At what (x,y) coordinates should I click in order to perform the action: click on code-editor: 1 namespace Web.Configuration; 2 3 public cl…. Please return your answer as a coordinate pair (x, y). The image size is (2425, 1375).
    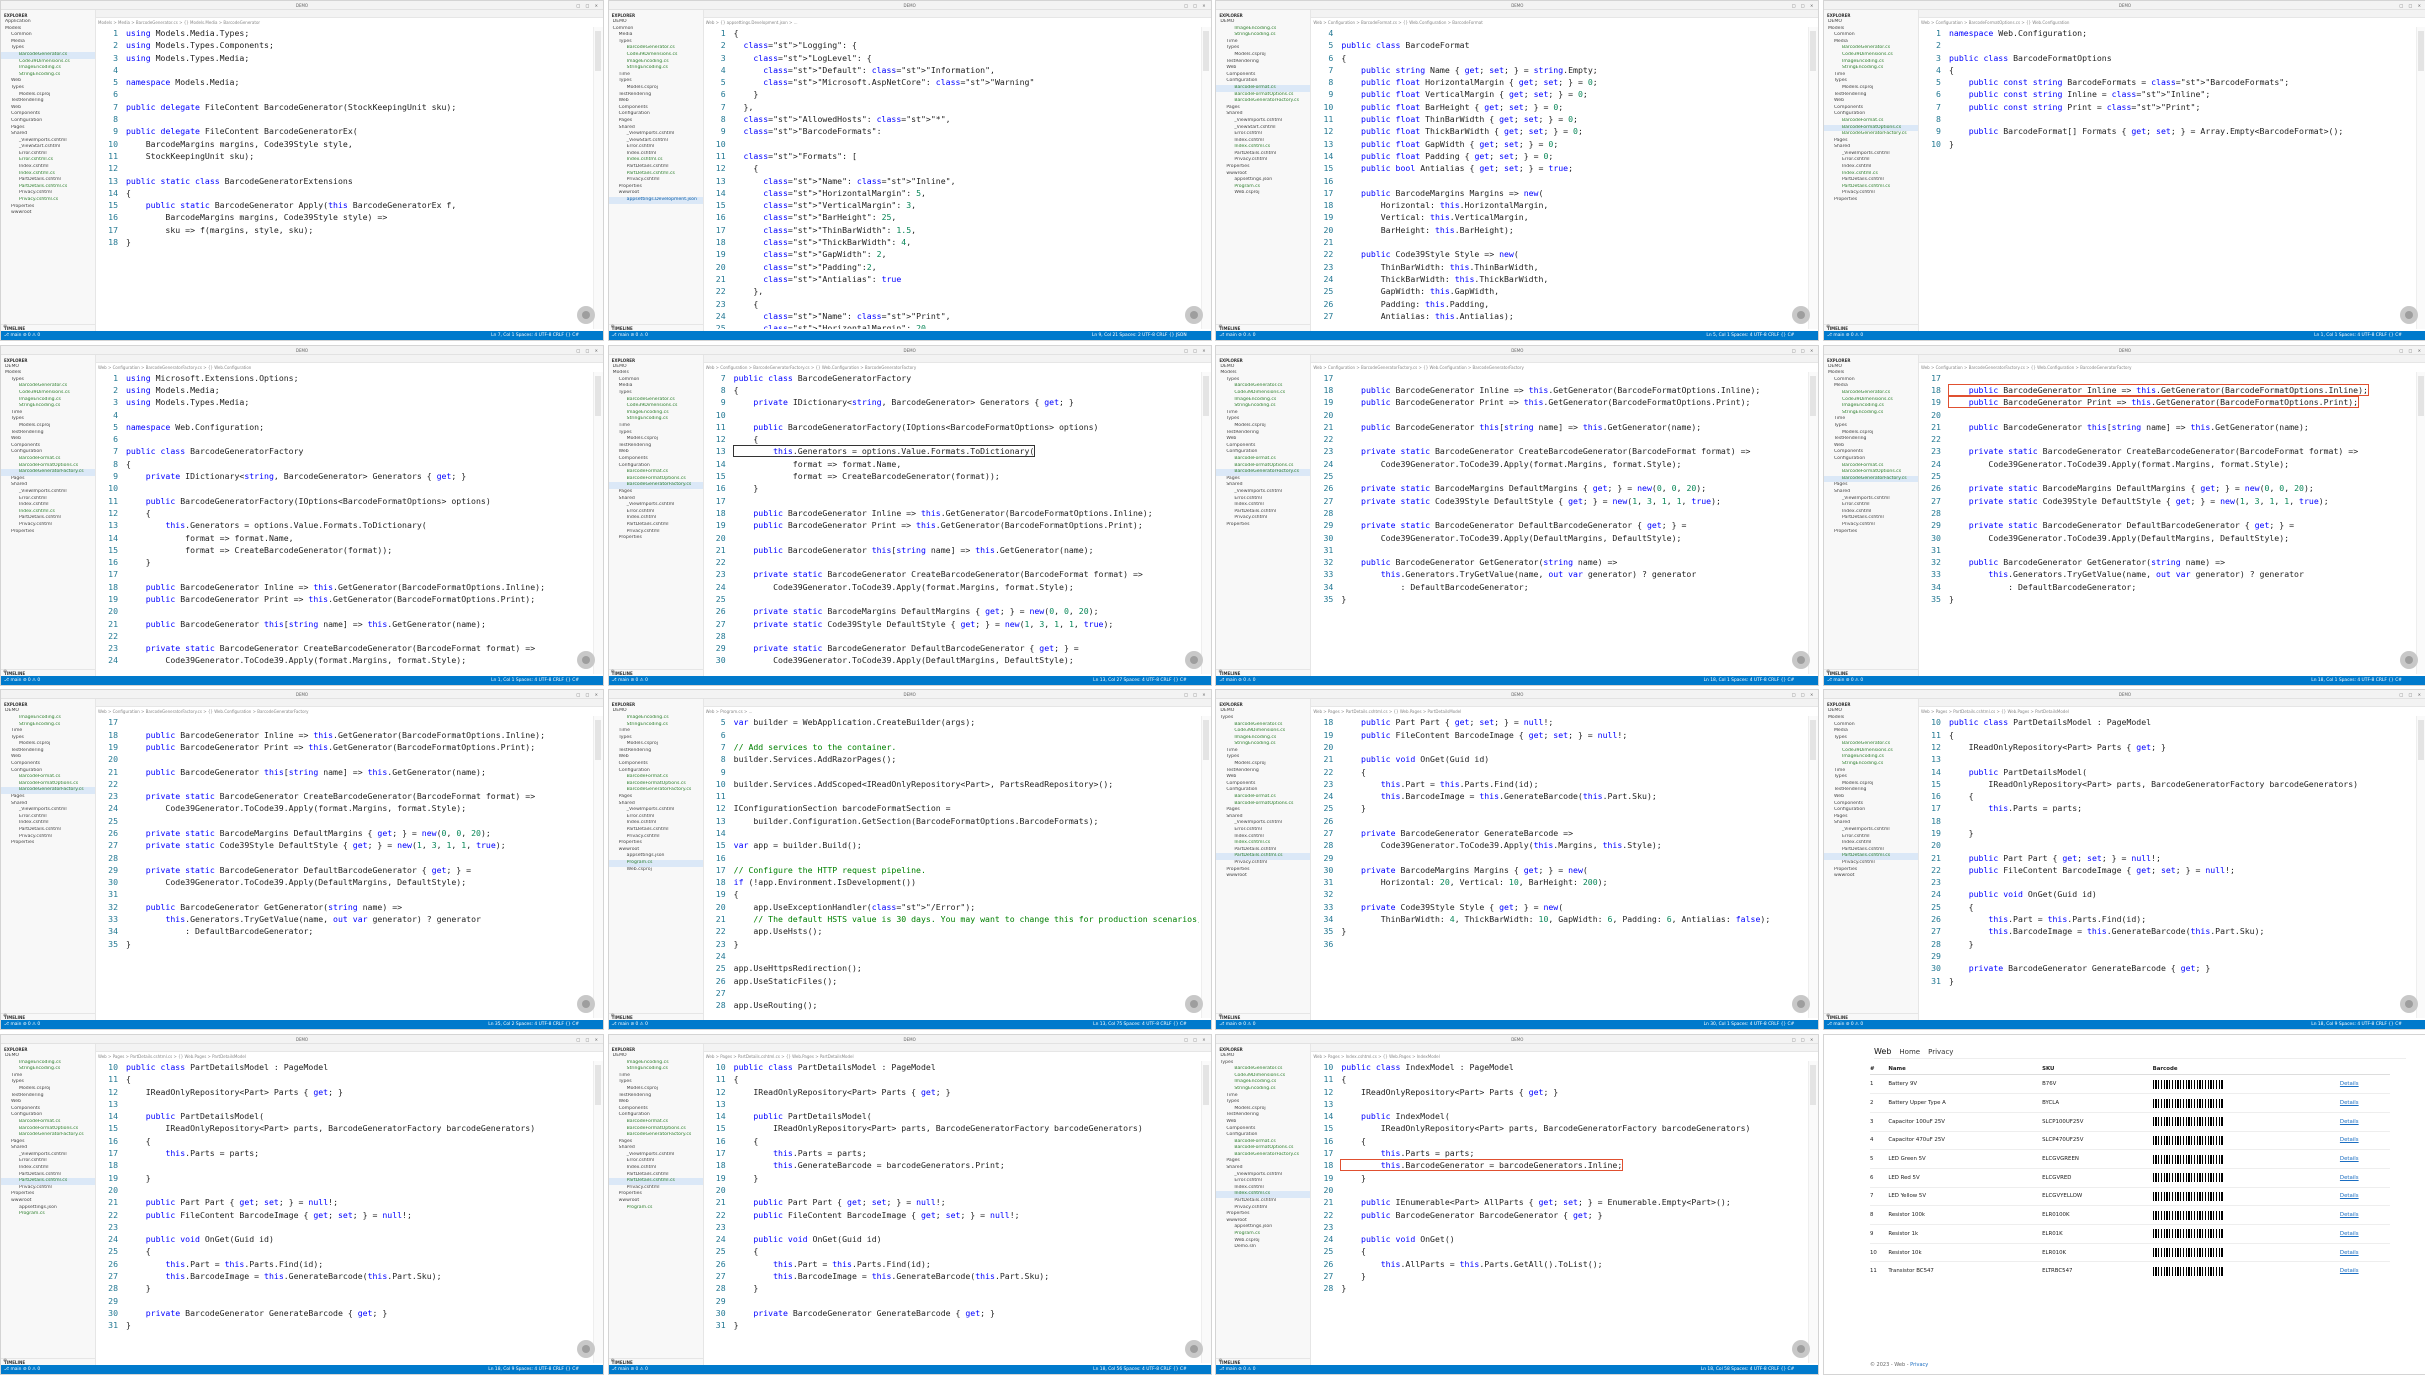
    Looking at the image, I should click on (2166, 178).